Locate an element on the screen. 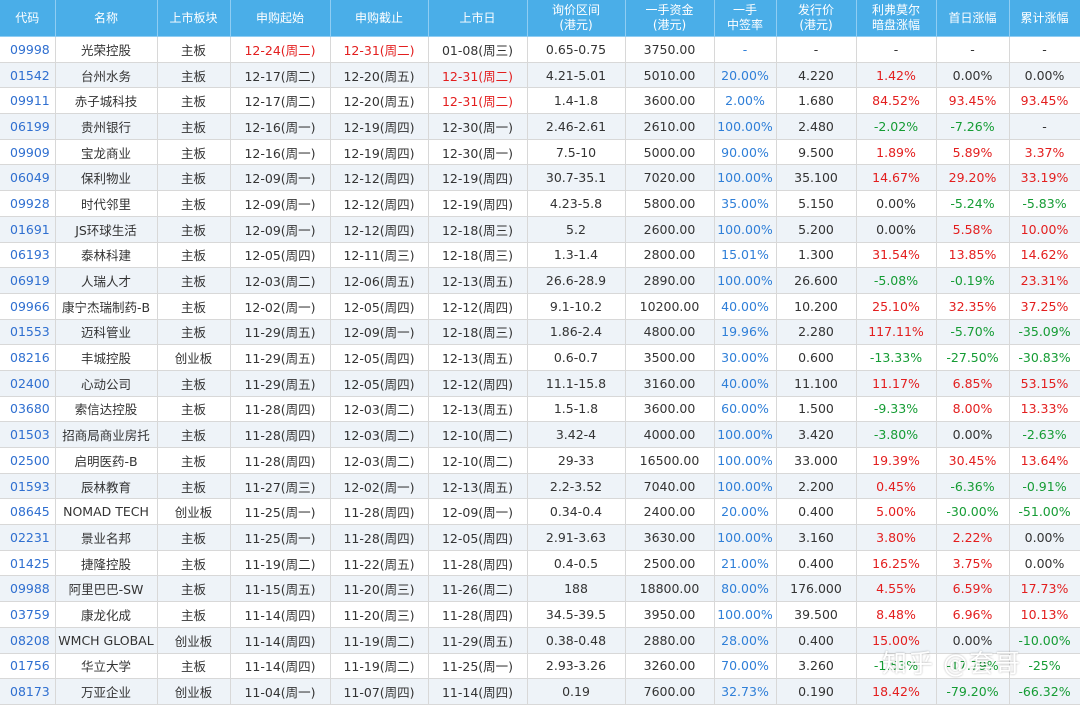 Image resolution: width=1080 pixels, height=706 pixels. cell-name: NOMAD TECH is located at coordinates (106, 512).